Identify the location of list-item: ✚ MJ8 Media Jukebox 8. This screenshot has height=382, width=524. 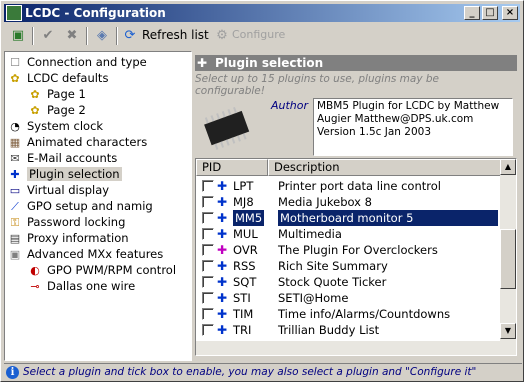
(348, 202).